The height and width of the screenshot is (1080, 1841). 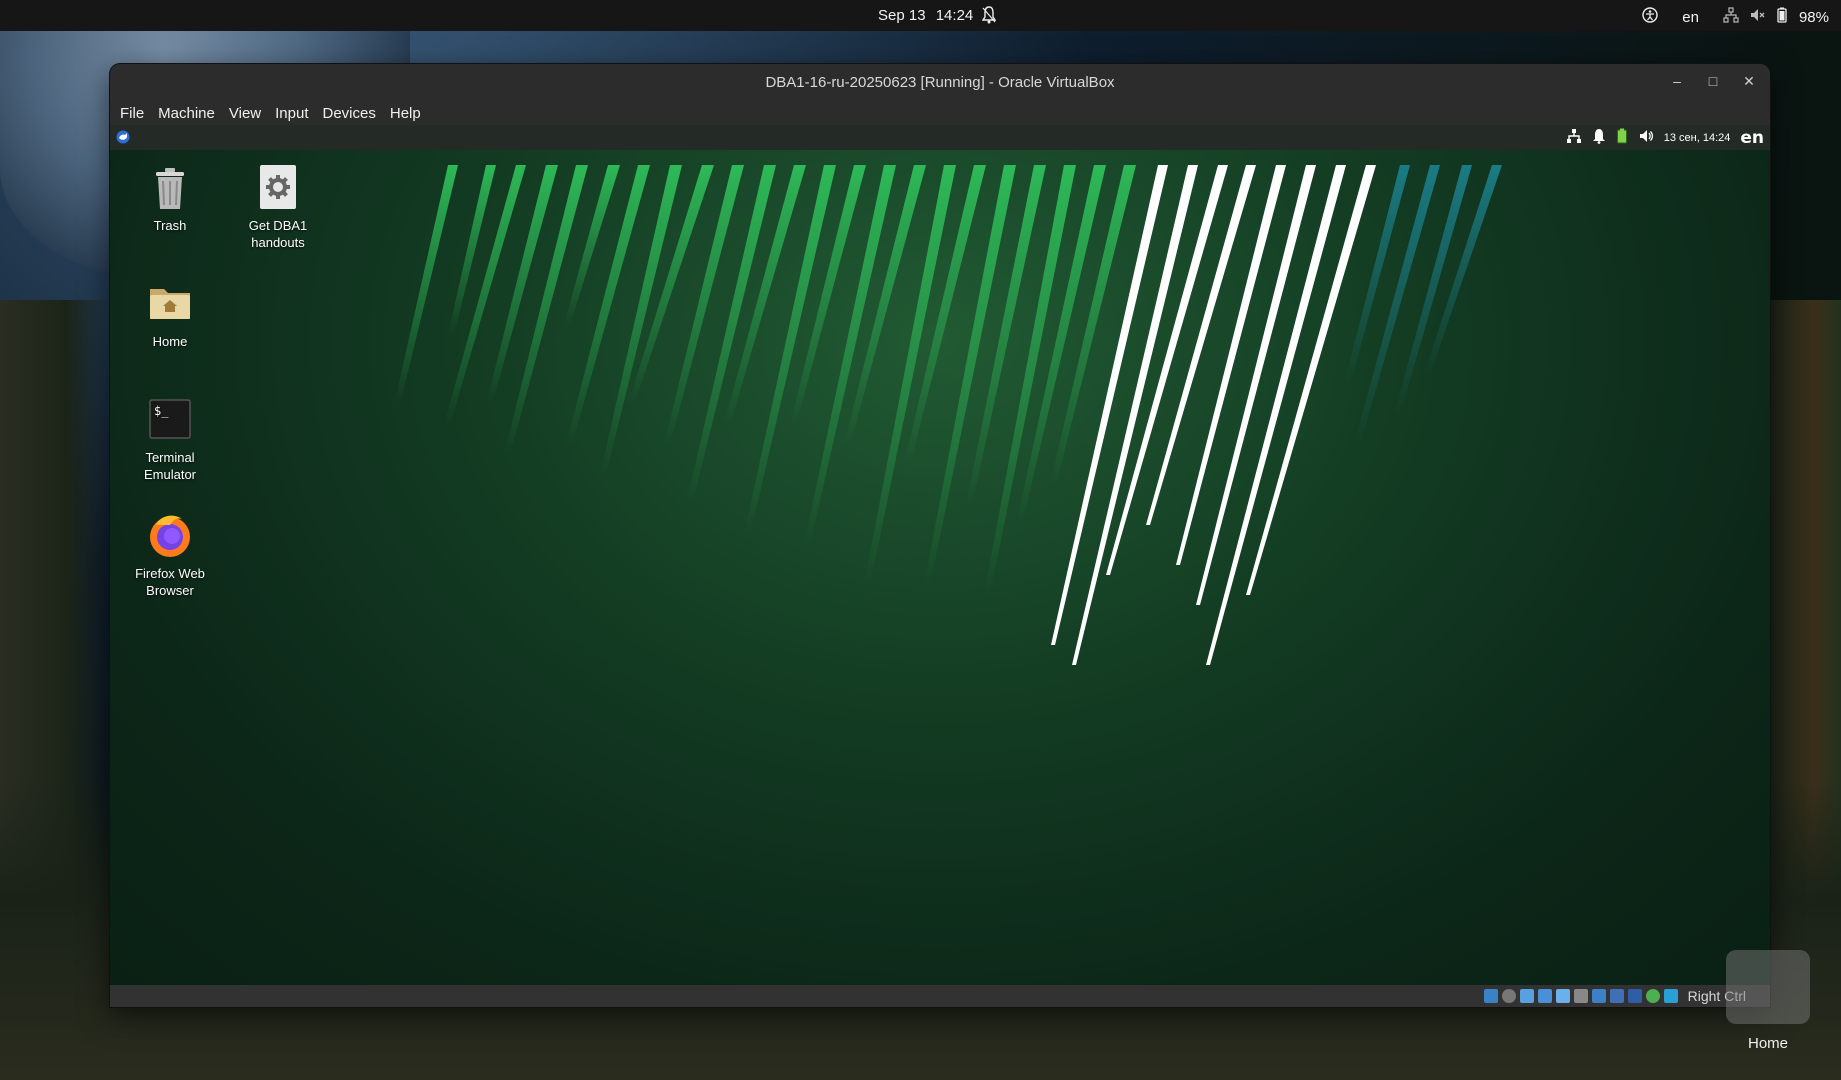 What do you see at coordinates (170, 457) in the screenshot?
I see `desktop-icon-label: Terminal` at bounding box center [170, 457].